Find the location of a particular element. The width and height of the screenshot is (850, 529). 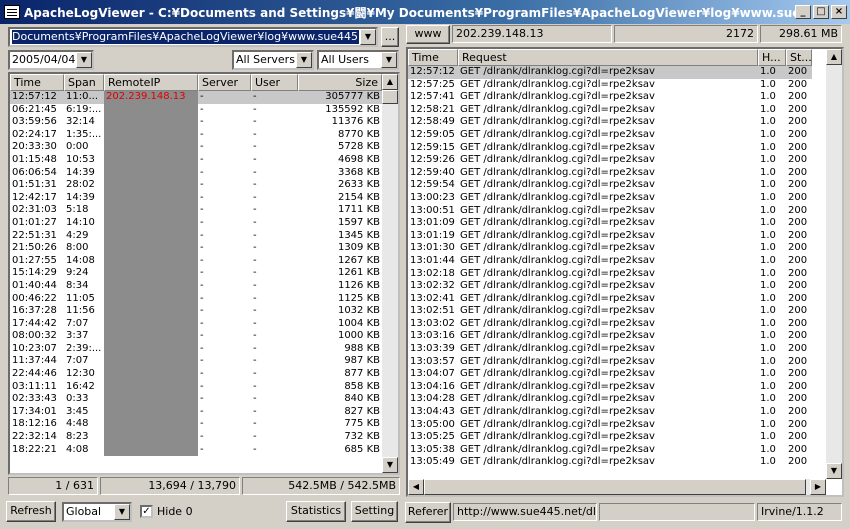

column-remote-ip: RemoteIP is located at coordinates (151, 82).